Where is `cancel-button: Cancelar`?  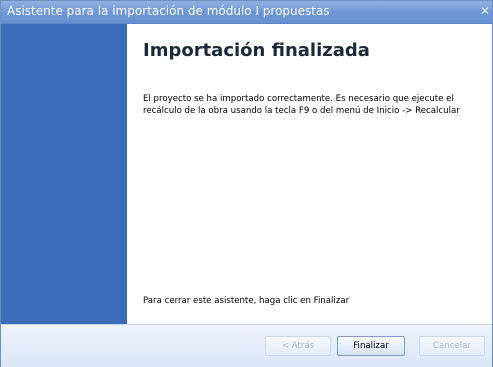
cancel-button: Cancelar is located at coordinates (452, 346).